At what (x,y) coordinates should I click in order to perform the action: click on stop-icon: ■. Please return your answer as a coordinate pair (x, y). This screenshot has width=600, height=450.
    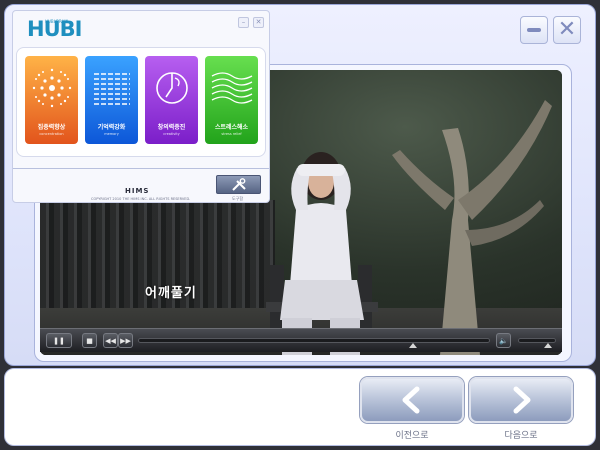
    Looking at the image, I should click on (89, 340).